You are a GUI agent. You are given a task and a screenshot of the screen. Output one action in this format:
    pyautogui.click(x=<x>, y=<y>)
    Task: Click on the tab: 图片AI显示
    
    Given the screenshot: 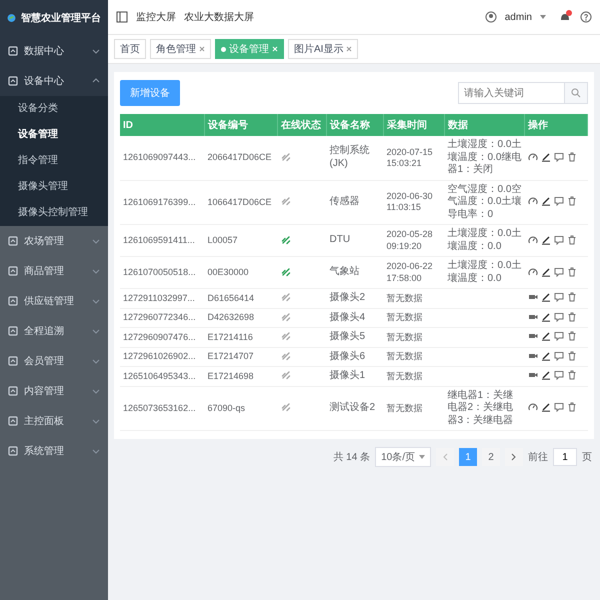 What is the action you would take?
    pyautogui.click(x=323, y=49)
    